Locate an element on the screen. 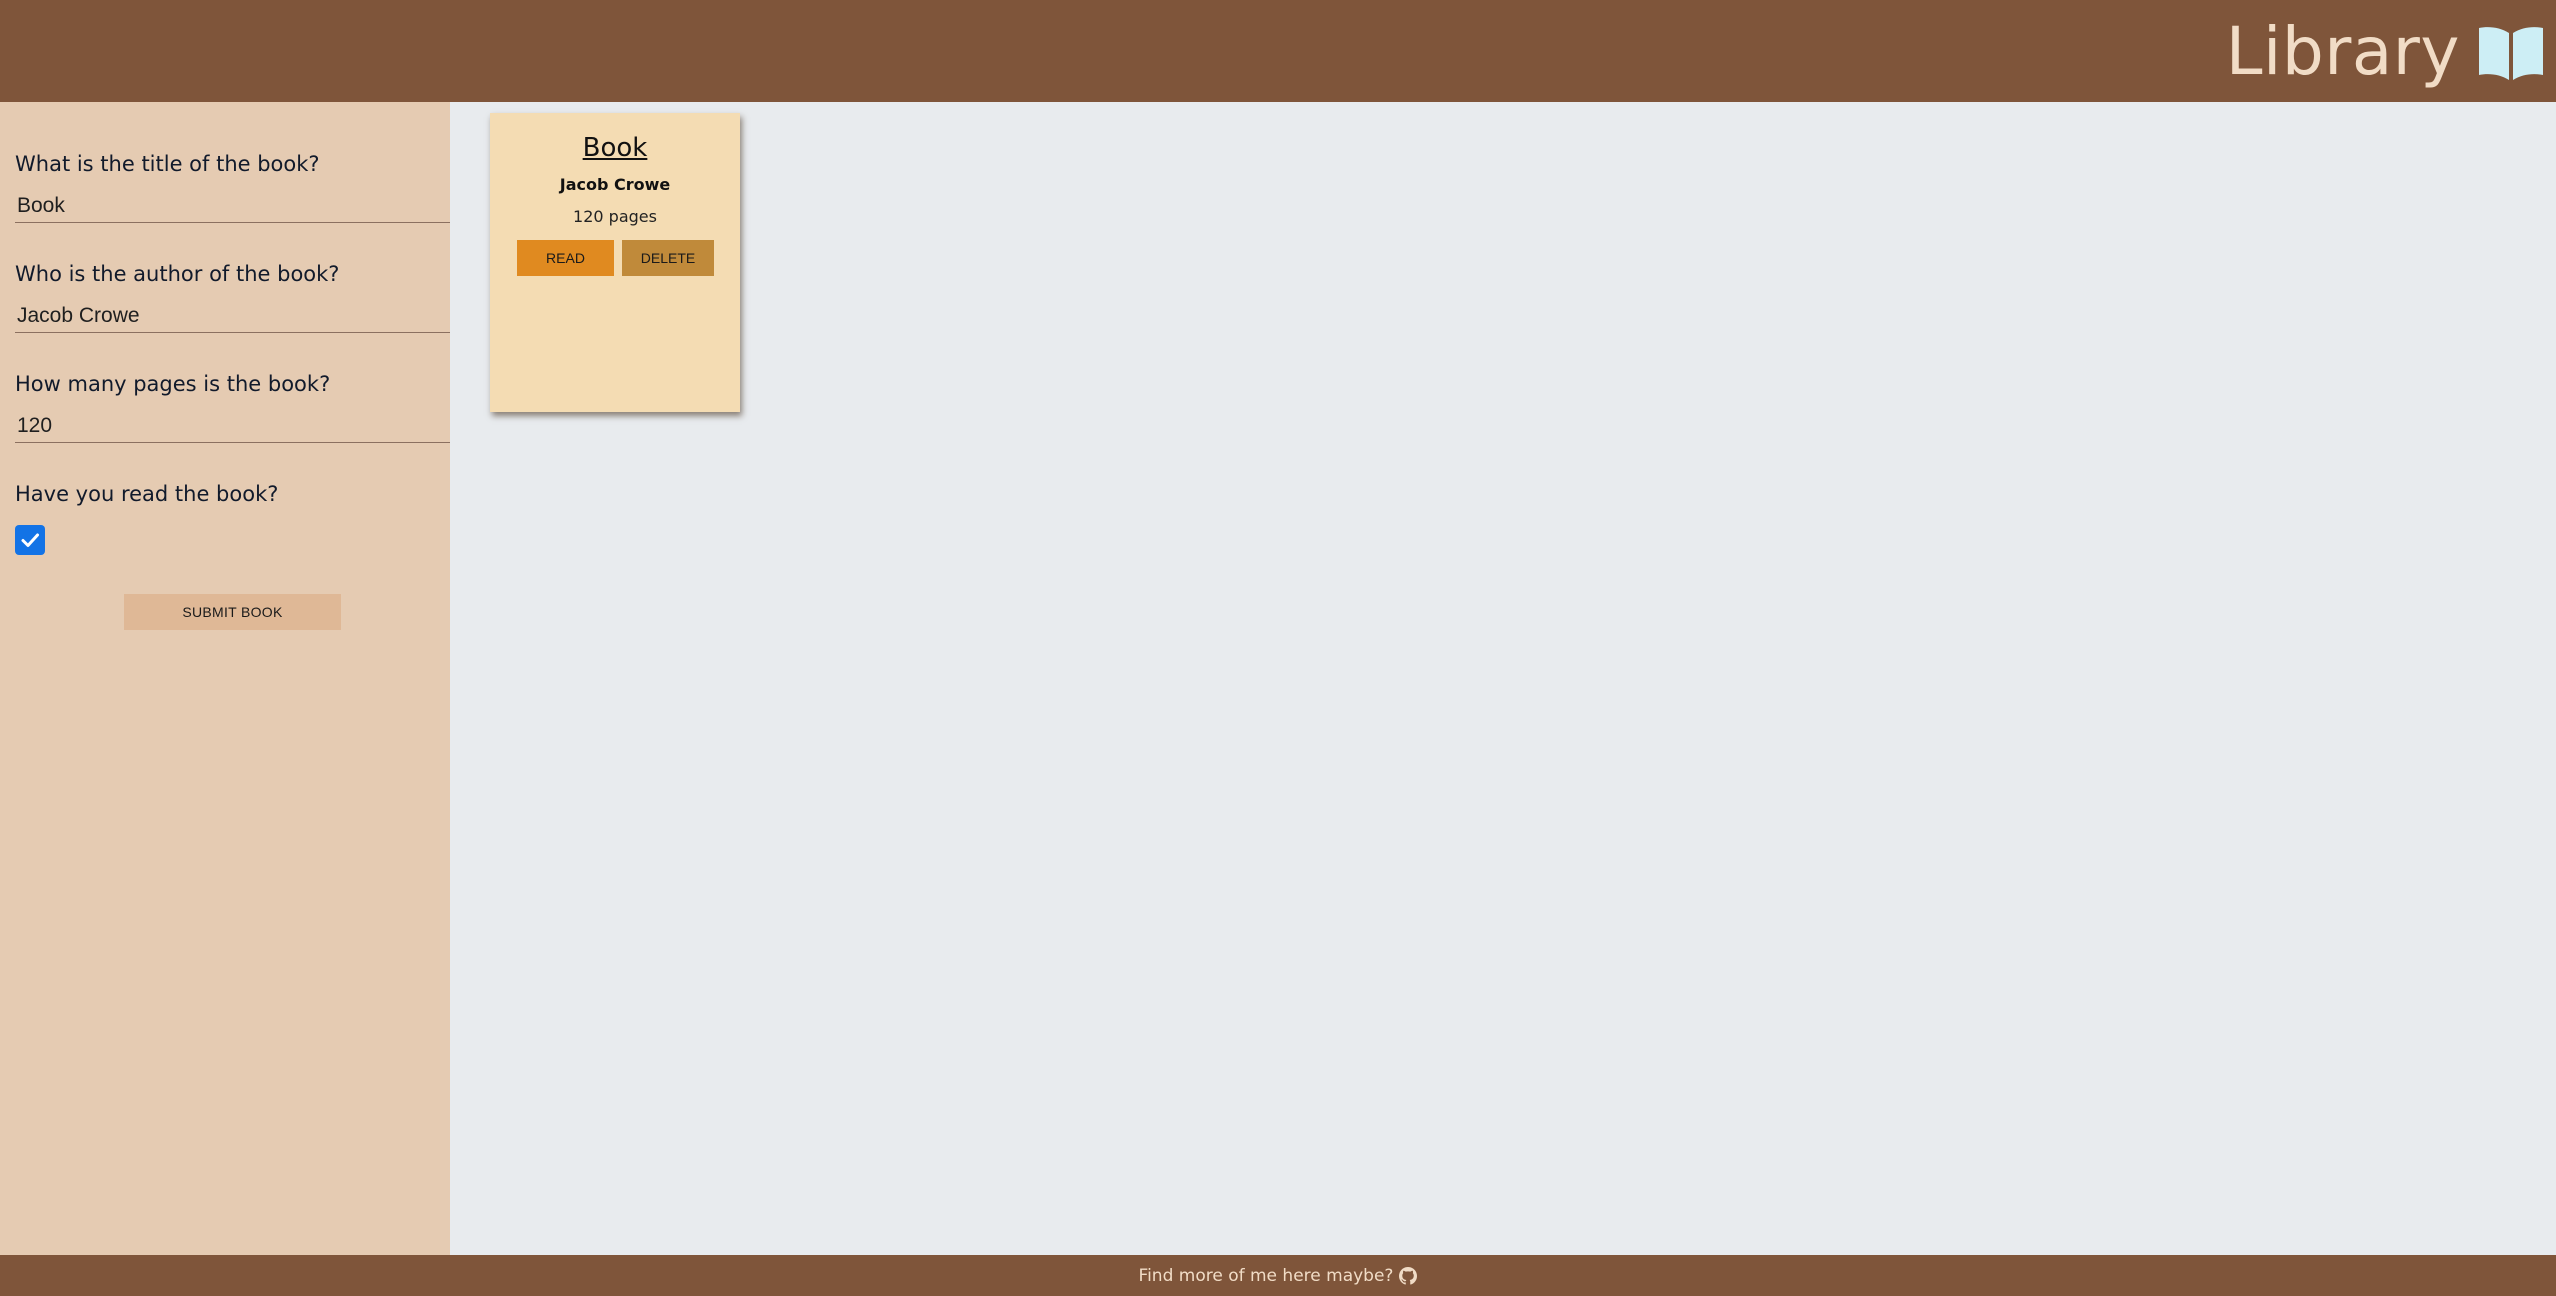 The width and height of the screenshot is (2556, 1296). read-toggle-button: READ is located at coordinates (565, 258).